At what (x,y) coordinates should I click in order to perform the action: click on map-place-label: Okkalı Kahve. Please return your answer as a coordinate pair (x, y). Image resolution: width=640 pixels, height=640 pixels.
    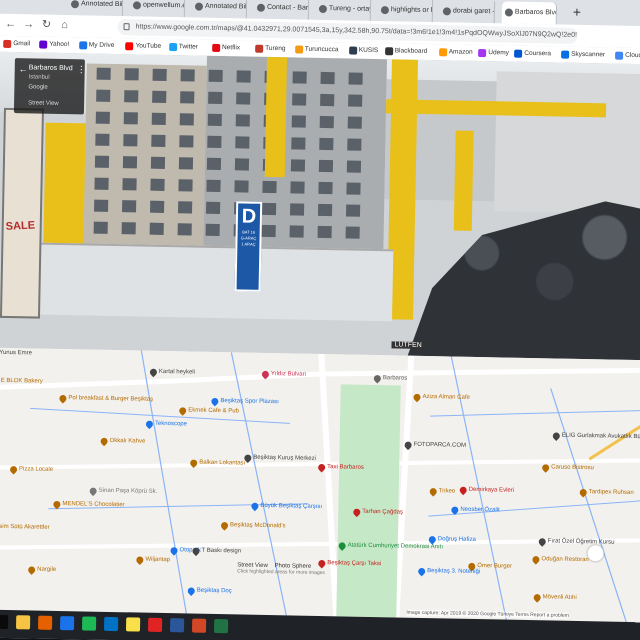
    Looking at the image, I should click on (128, 441).